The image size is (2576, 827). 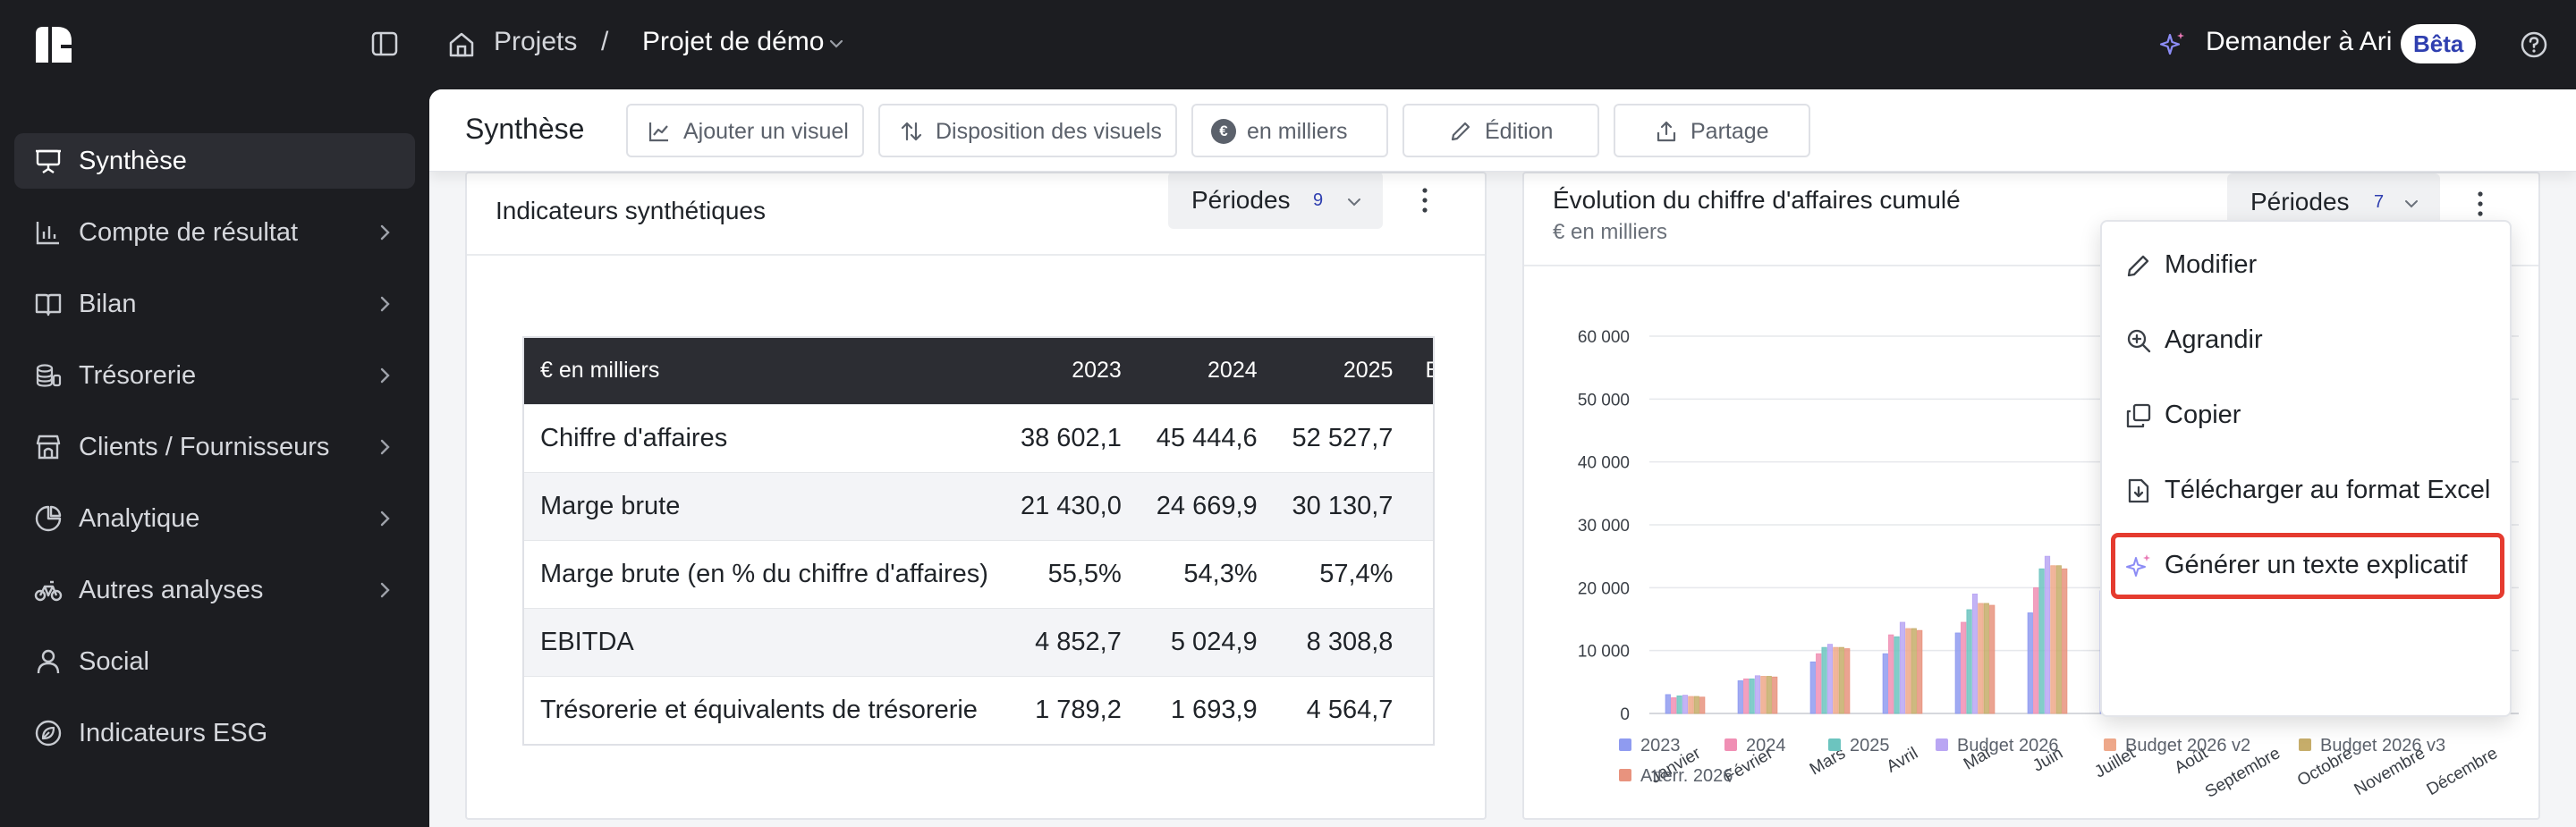 I want to click on book-icon, so click(x=48, y=304).